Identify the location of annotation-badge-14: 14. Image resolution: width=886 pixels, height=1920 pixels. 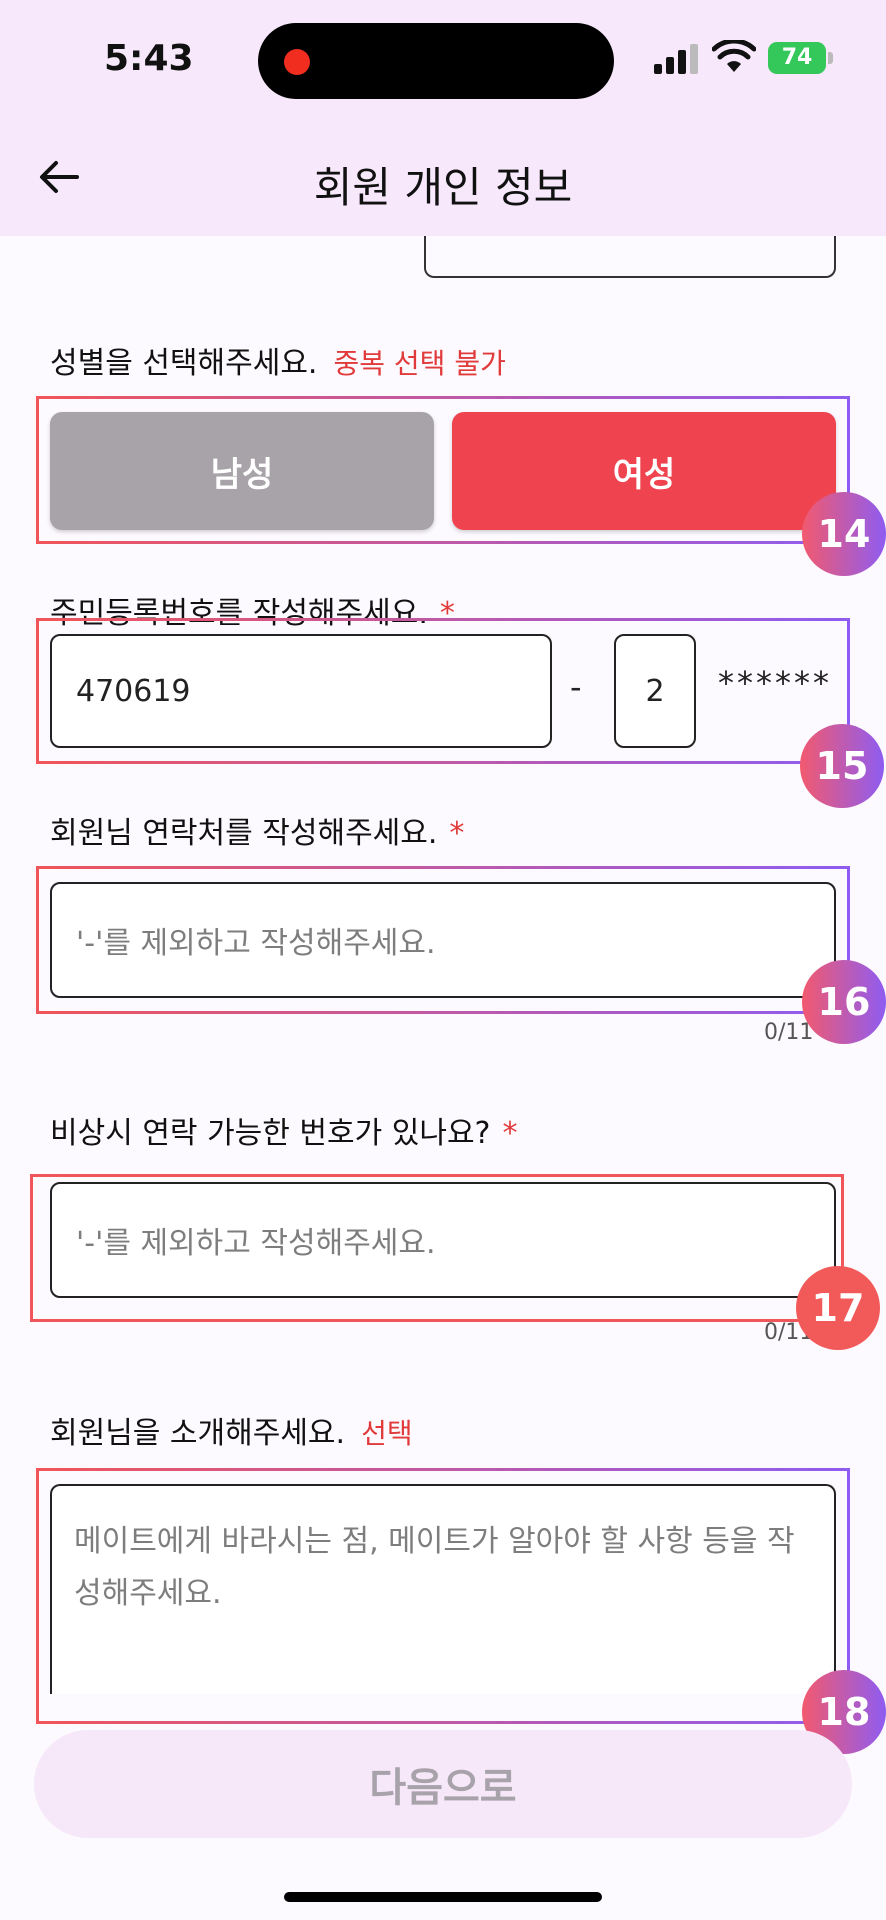
(844, 534).